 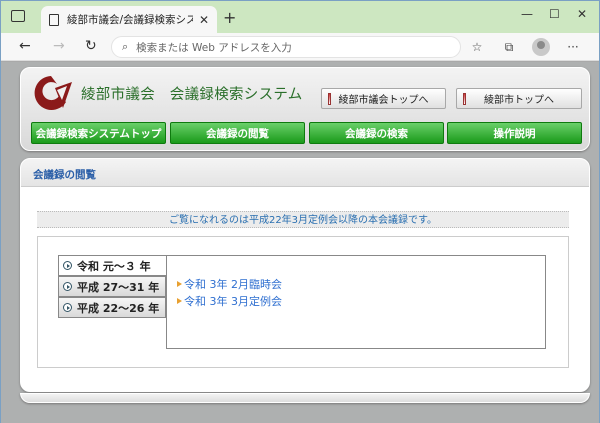 What do you see at coordinates (300, 17) in the screenshot?
I see `tab-bar: 綾部市議会/会議録検索システム ✕ + — ☐ ✕` at bounding box center [300, 17].